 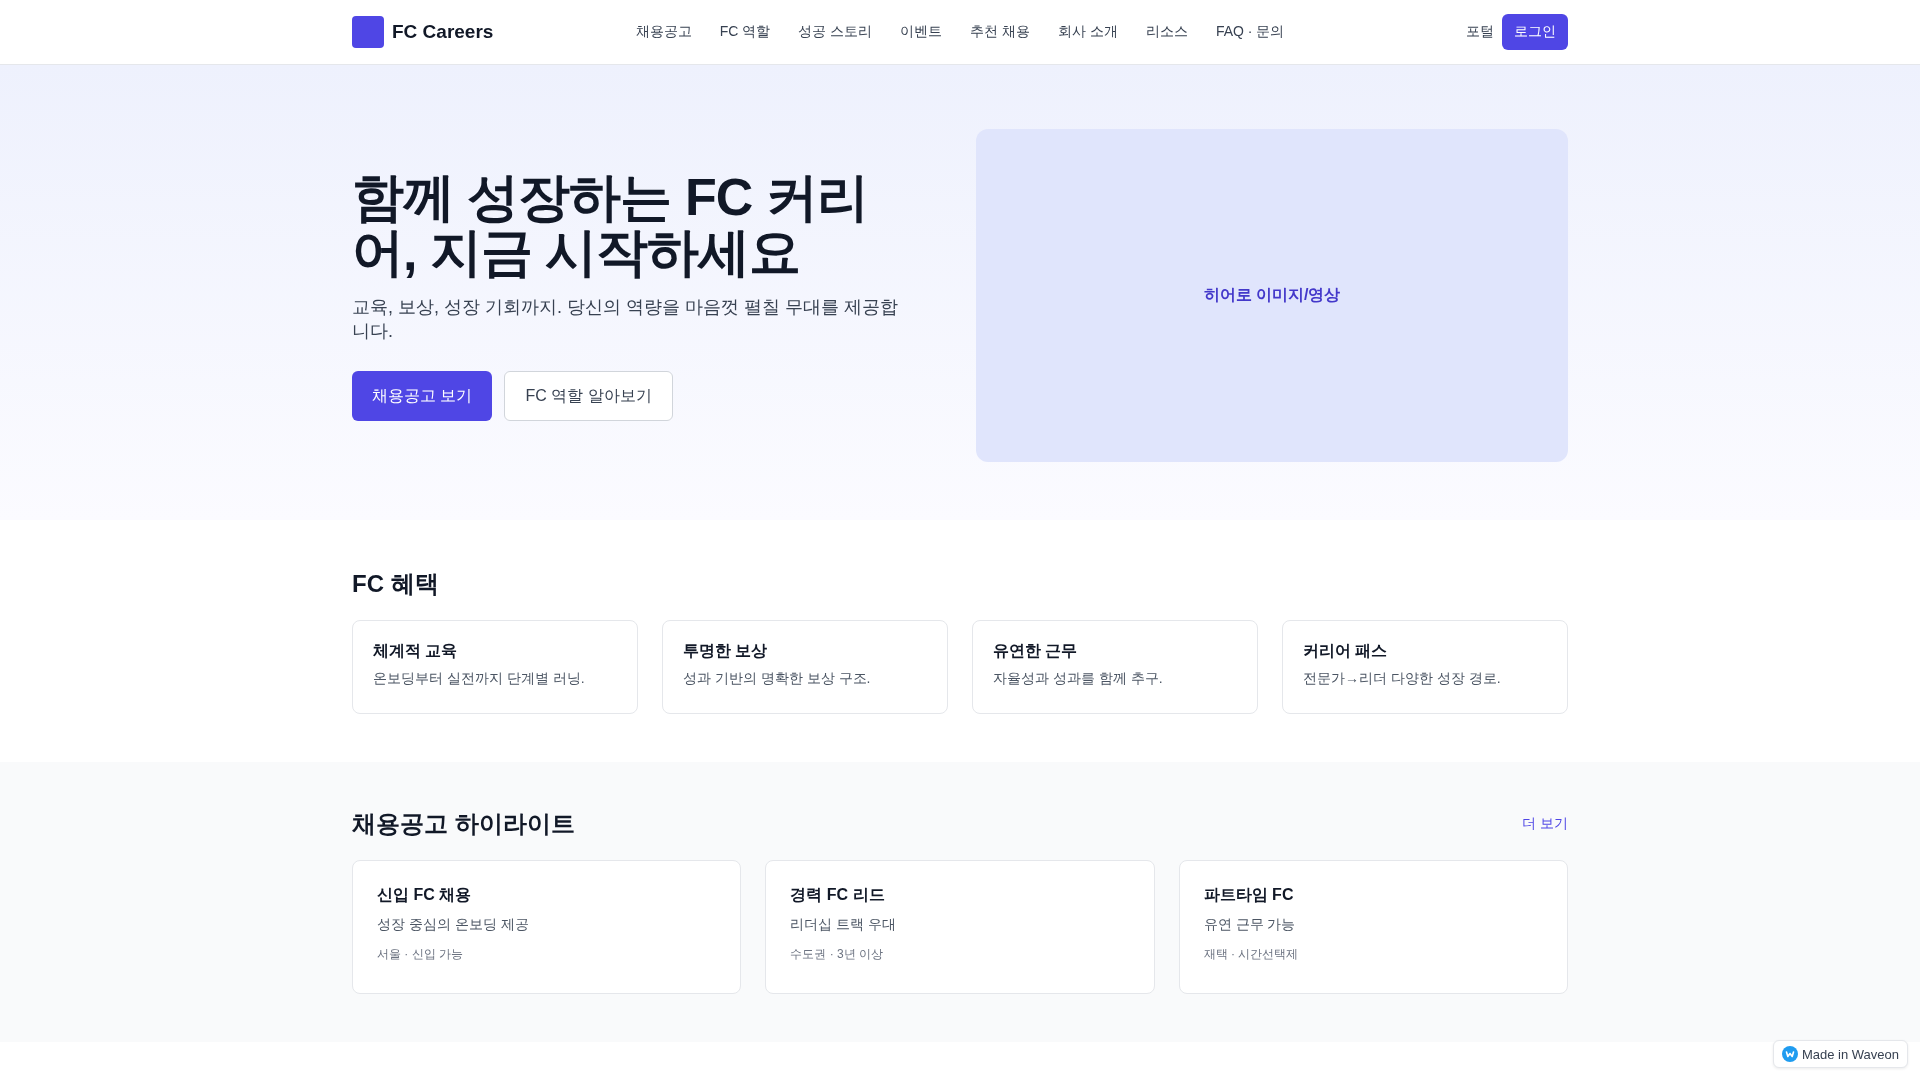 I want to click on made-in-badge: Made in Waveon, so click(x=1840, y=1054).